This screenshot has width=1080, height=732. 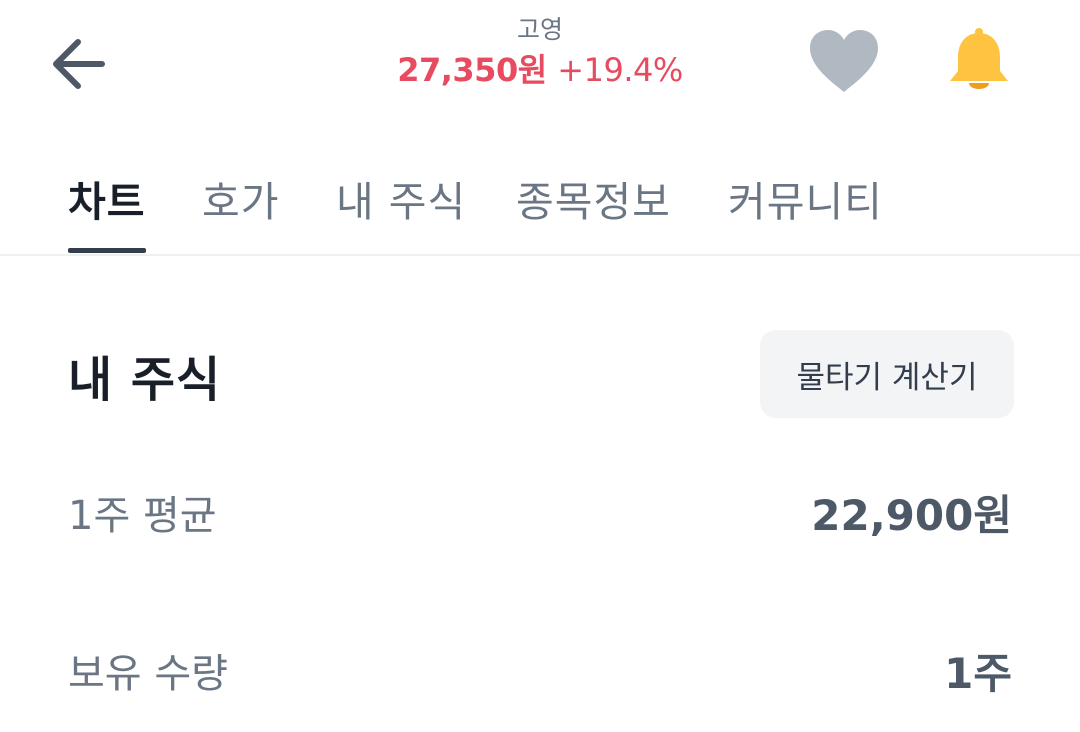 I want to click on tab-community: 커뮤니티, so click(x=805, y=198).